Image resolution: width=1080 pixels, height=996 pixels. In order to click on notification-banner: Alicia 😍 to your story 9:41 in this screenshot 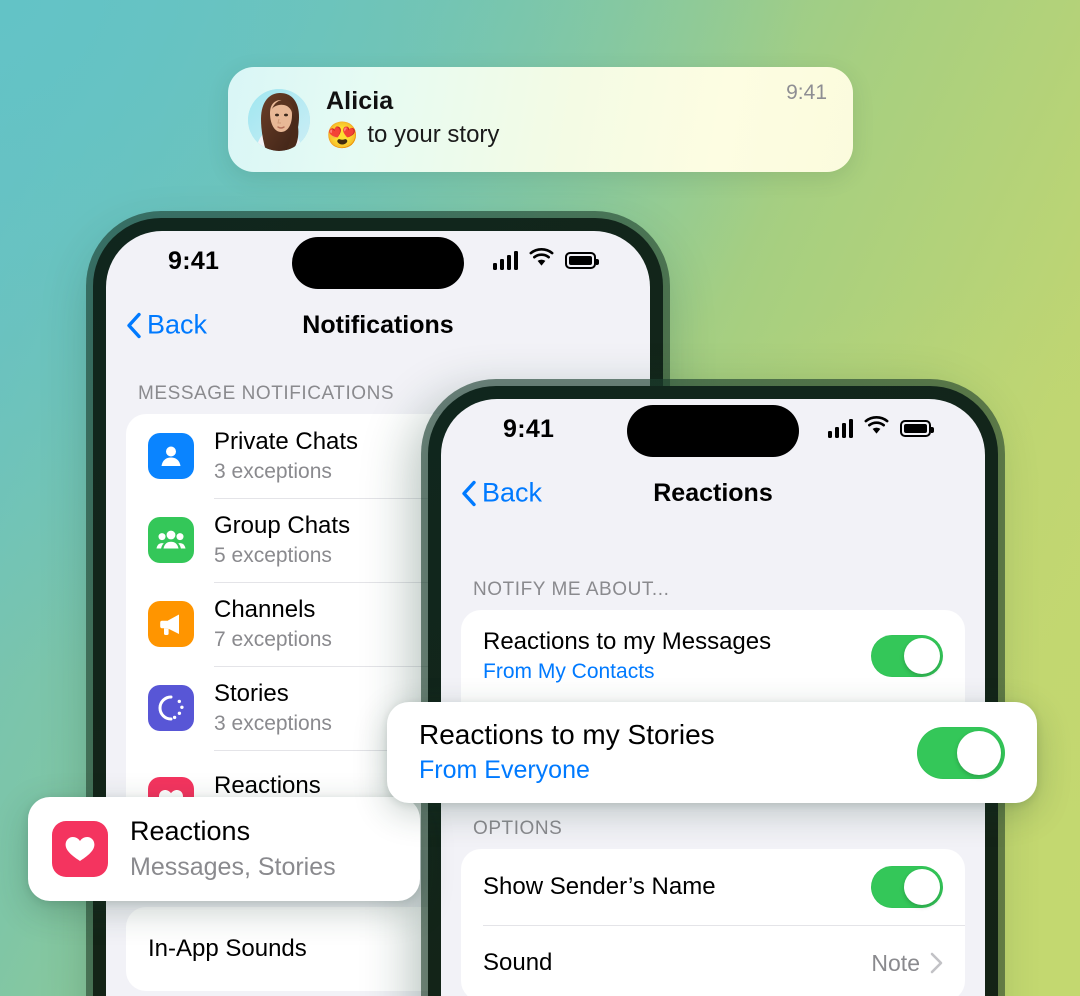, I will do `click(540, 119)`.